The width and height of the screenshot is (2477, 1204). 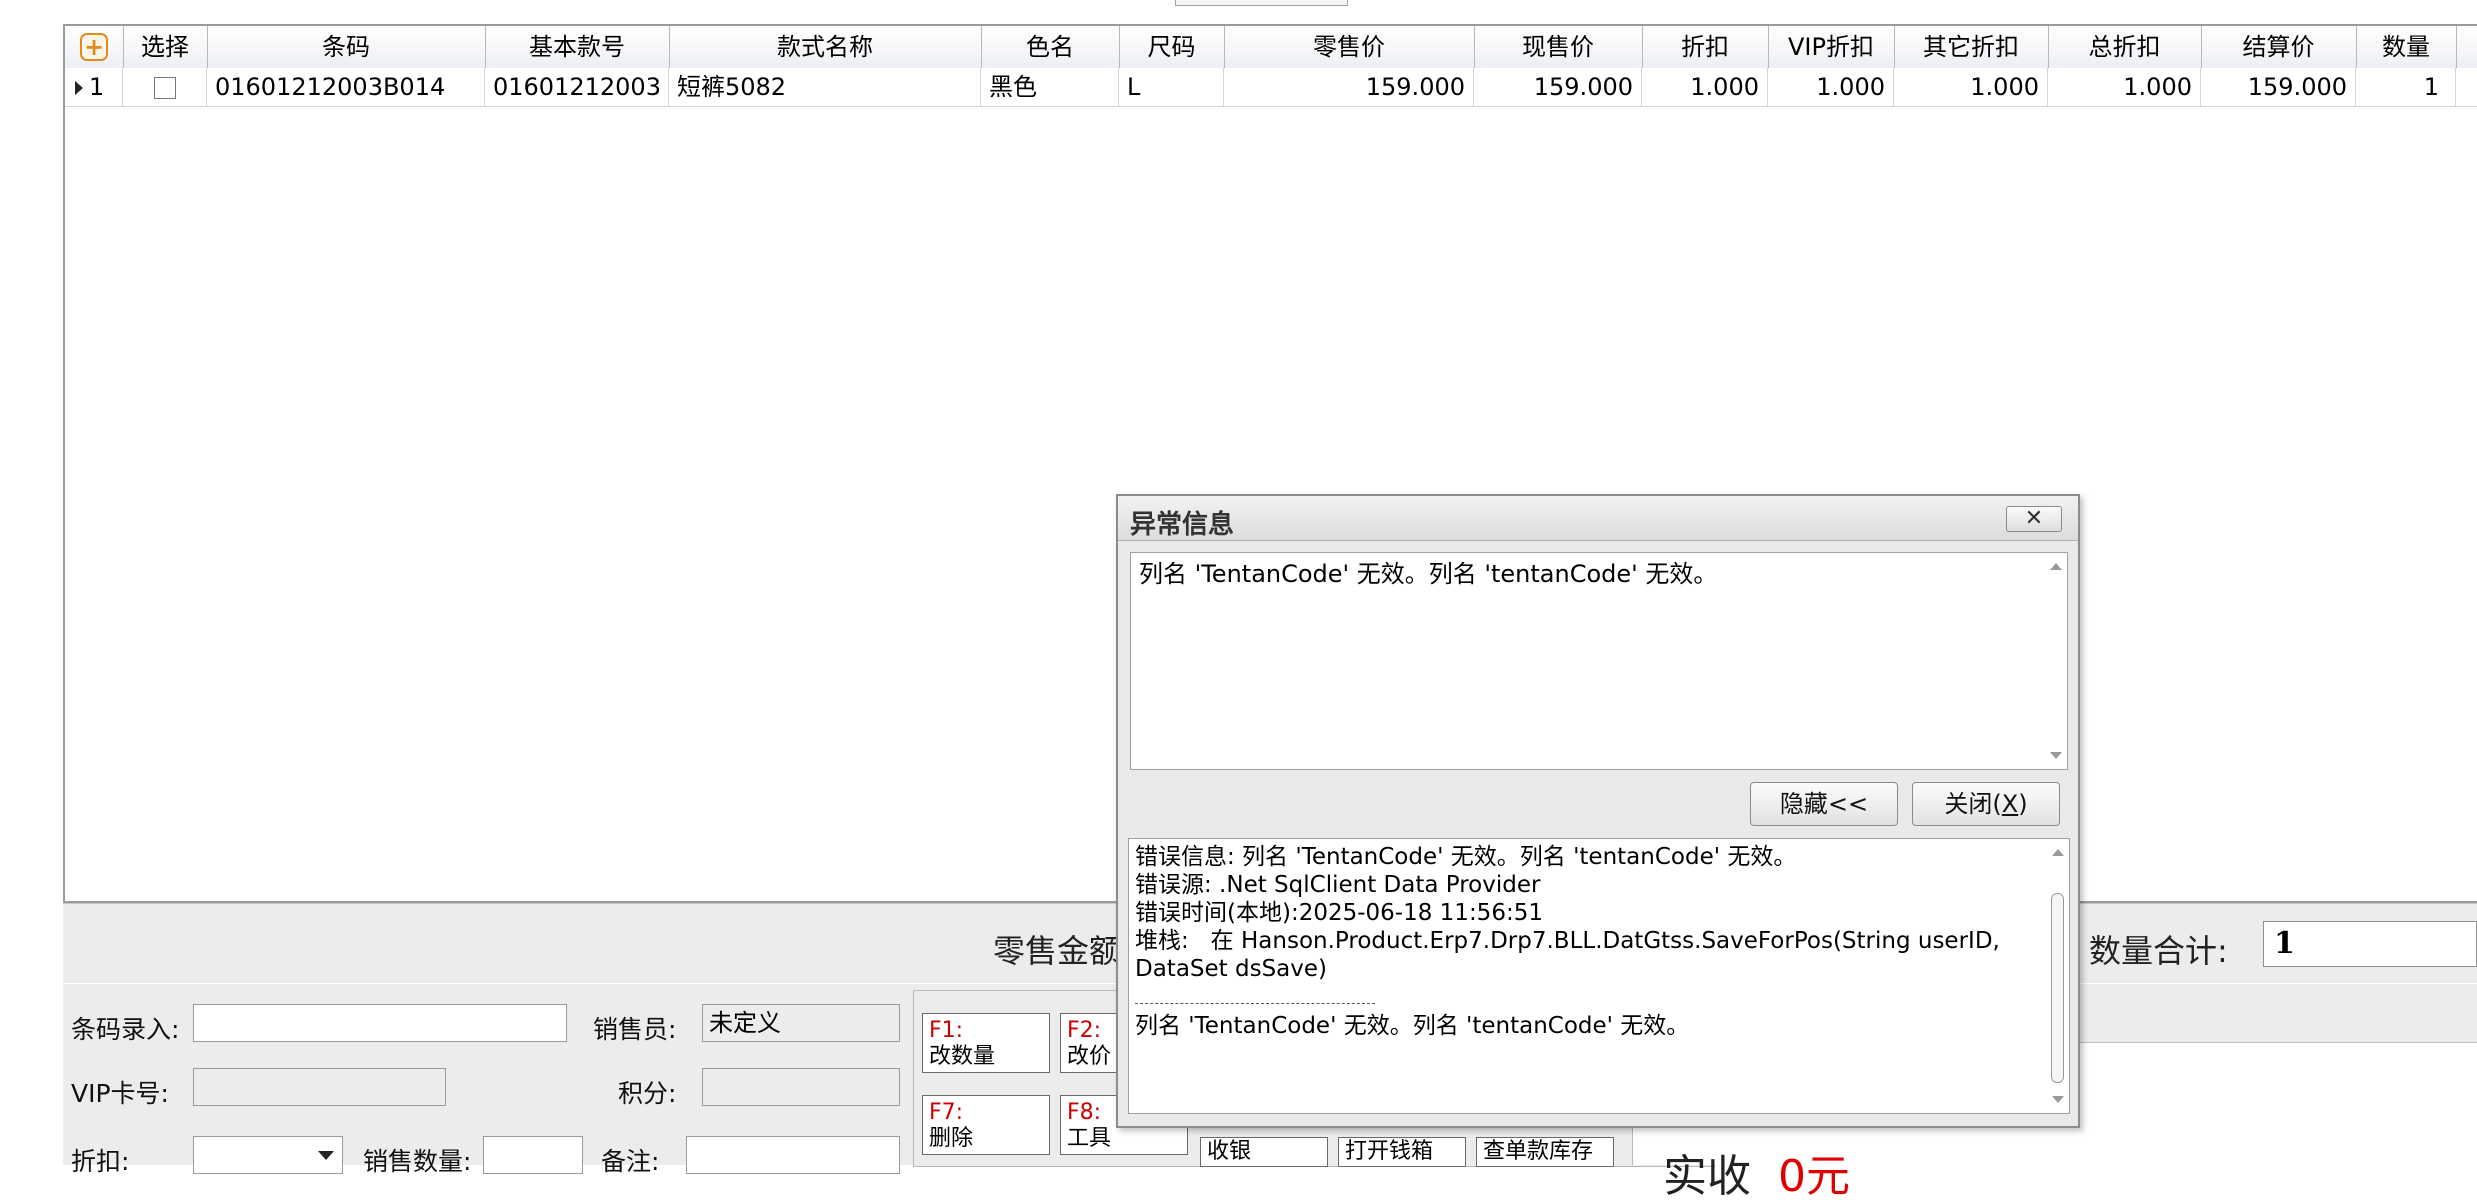 I want to click on chevron-down-icon, so click(x=326, y=1155).